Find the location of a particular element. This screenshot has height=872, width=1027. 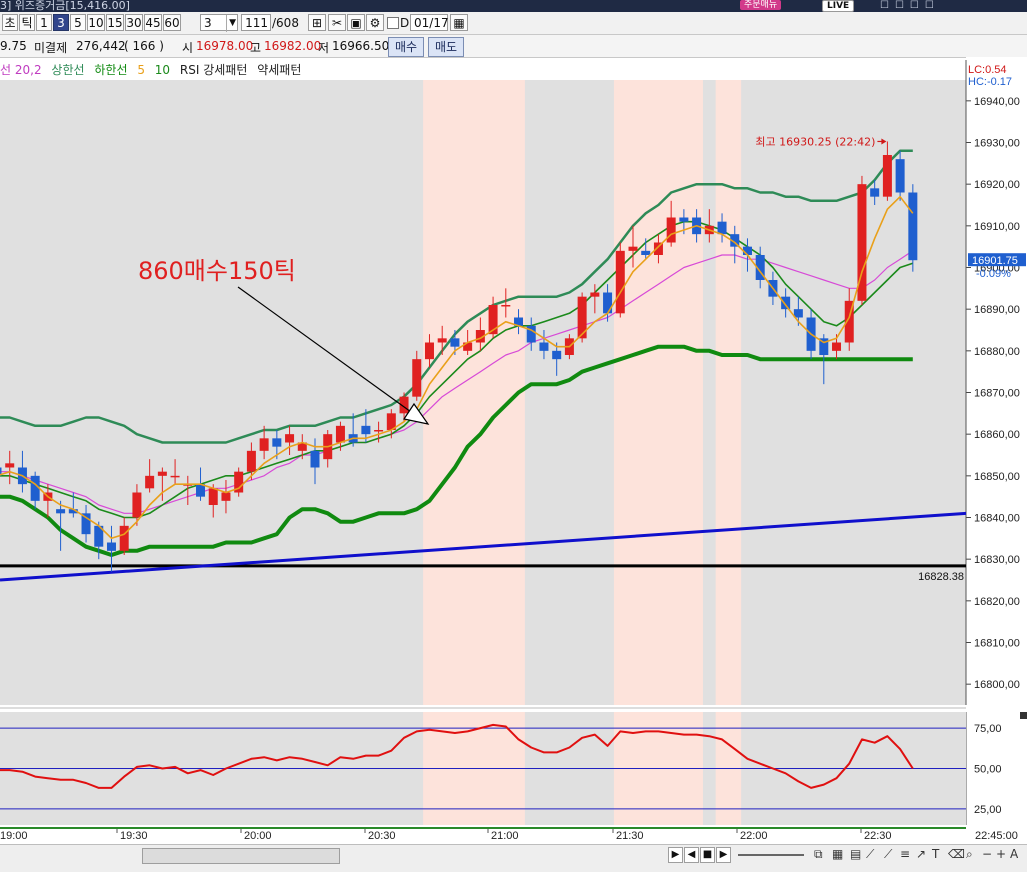

period-button-1: 초 is located at coordinates (10, 22).